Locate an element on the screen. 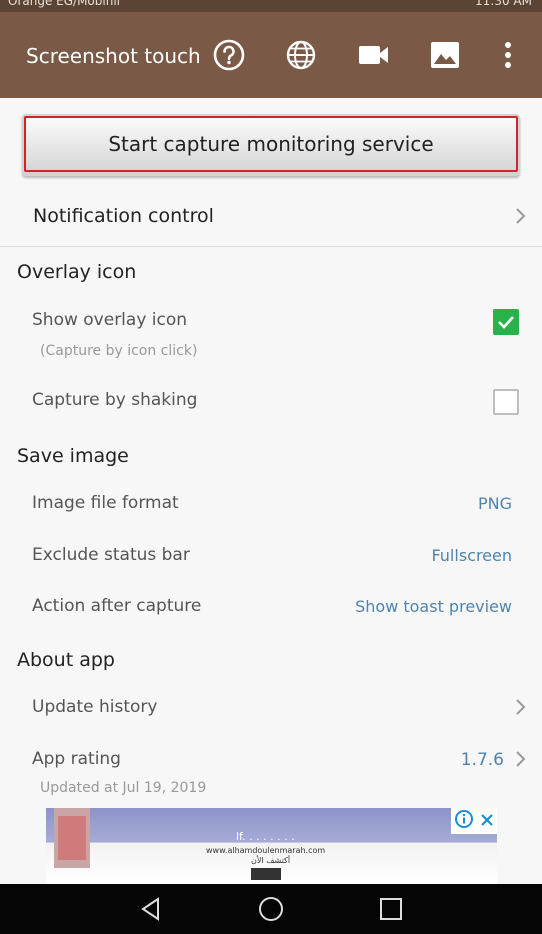 The image size is (542, 934). divider is located at coordinates (271, 246).